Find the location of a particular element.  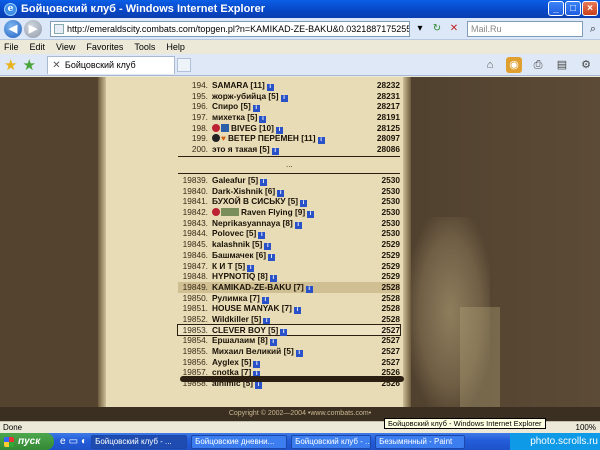

player-nick: Galeafur [5] i is located at coordinates (240, 180).